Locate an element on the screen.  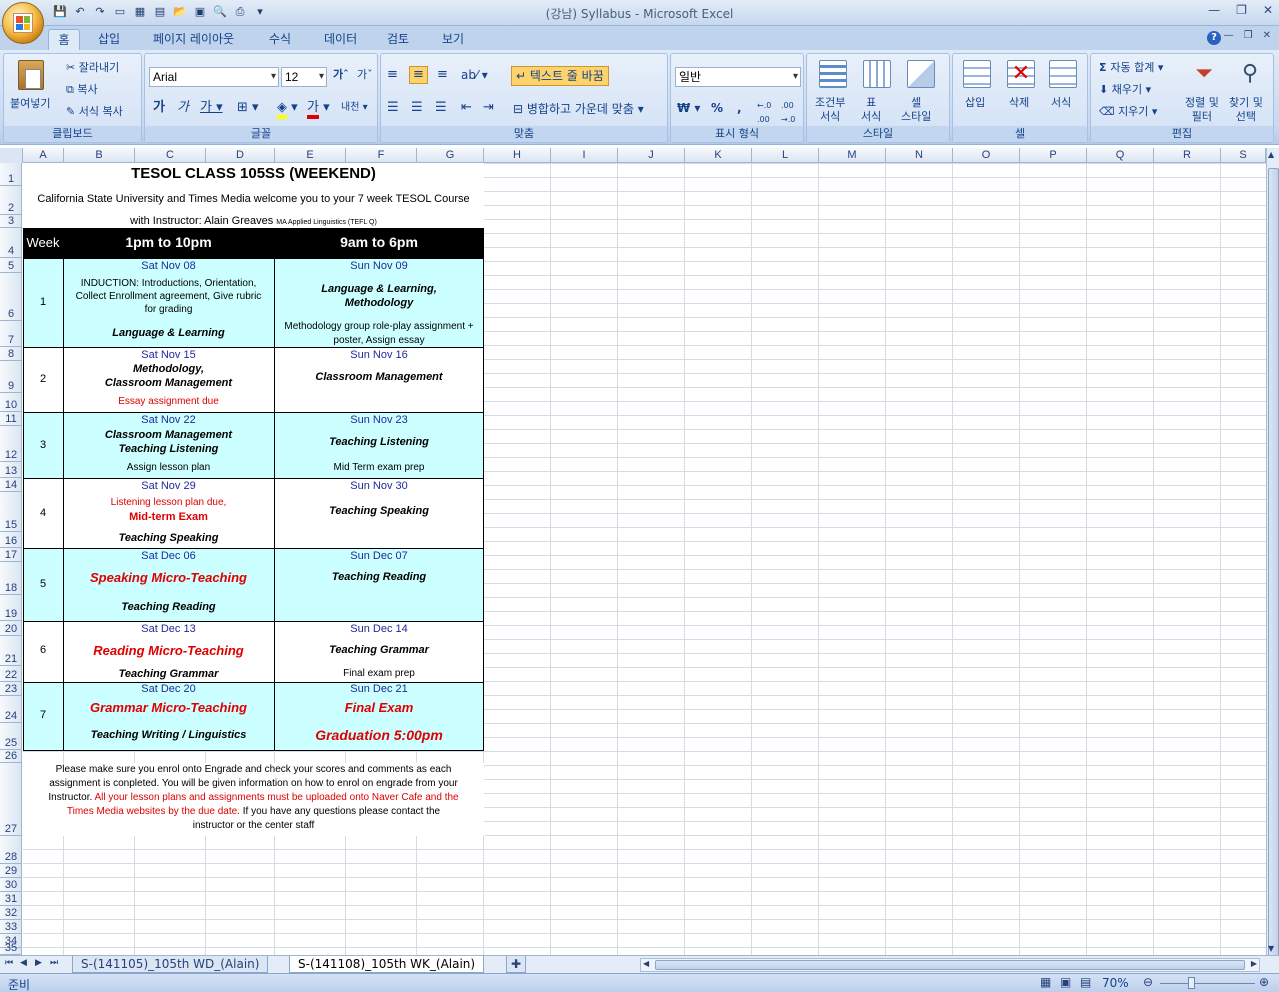
number-format-combo: 일반 is located at coordinates (738, 77).